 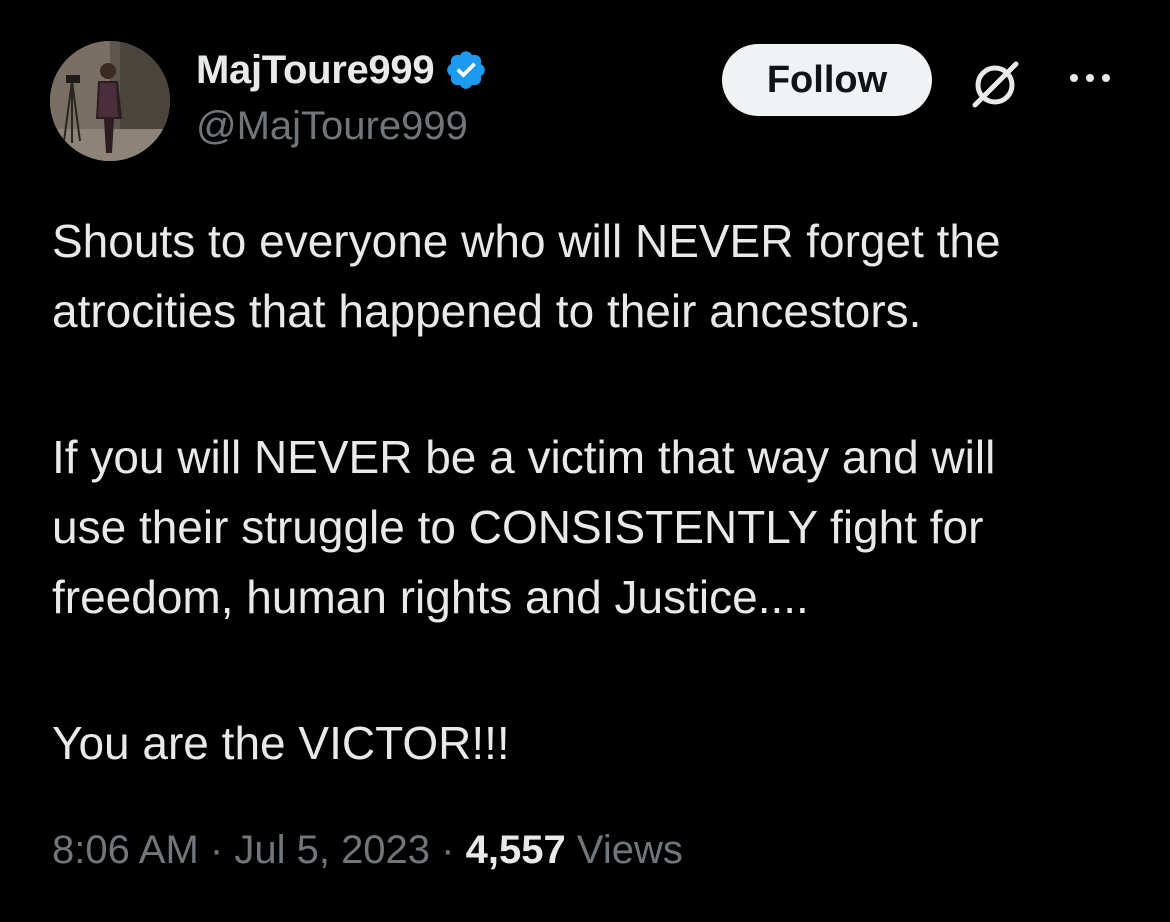 I want to click on tweet-line: You are the VICTOR!!!, so click(x=281, y=743).